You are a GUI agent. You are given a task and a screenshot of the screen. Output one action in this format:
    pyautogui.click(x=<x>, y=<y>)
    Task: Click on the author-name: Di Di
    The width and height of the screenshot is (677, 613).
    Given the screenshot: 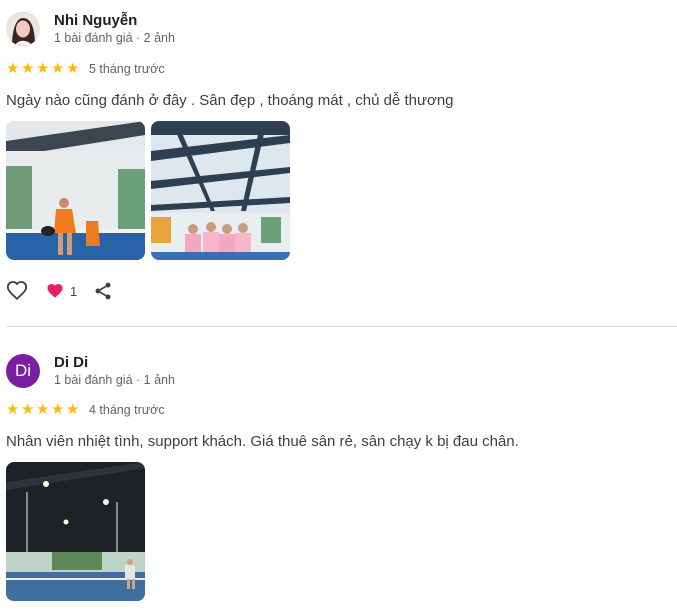 What is the action you would take?
    pyautogui.click(x=71, y=362)
    